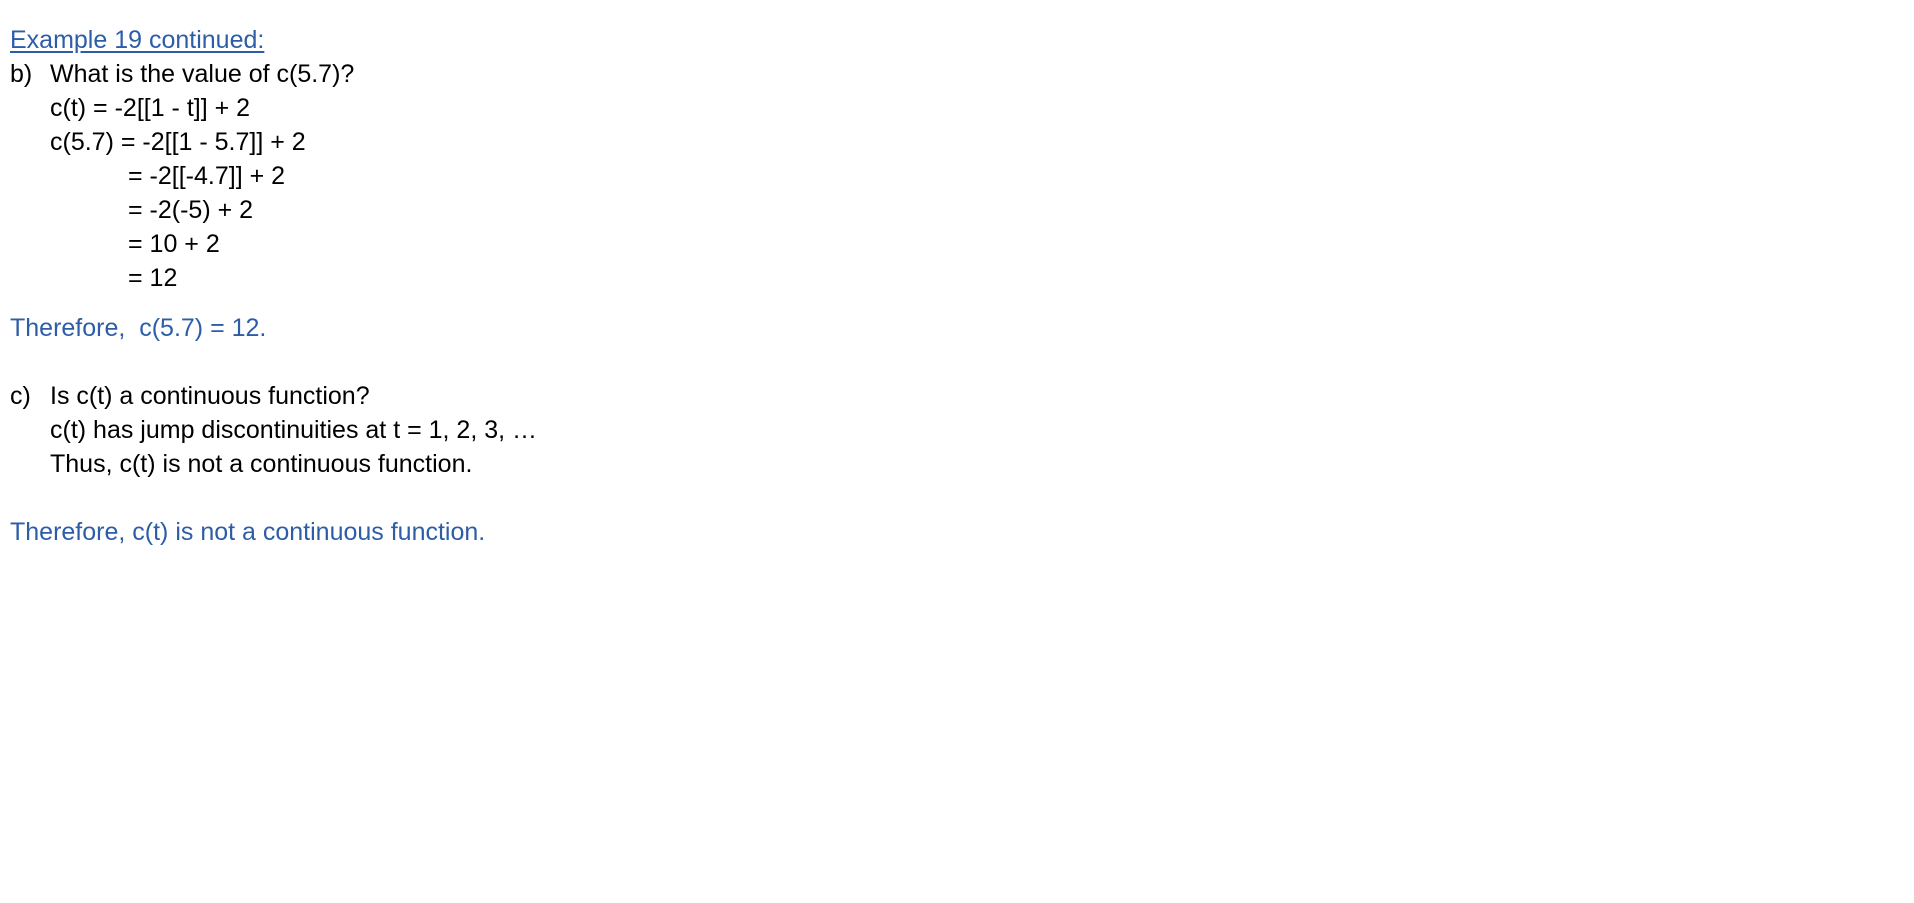  I want to click on part-b-question: What is the value of c(5.7)?, so click(202, 74).